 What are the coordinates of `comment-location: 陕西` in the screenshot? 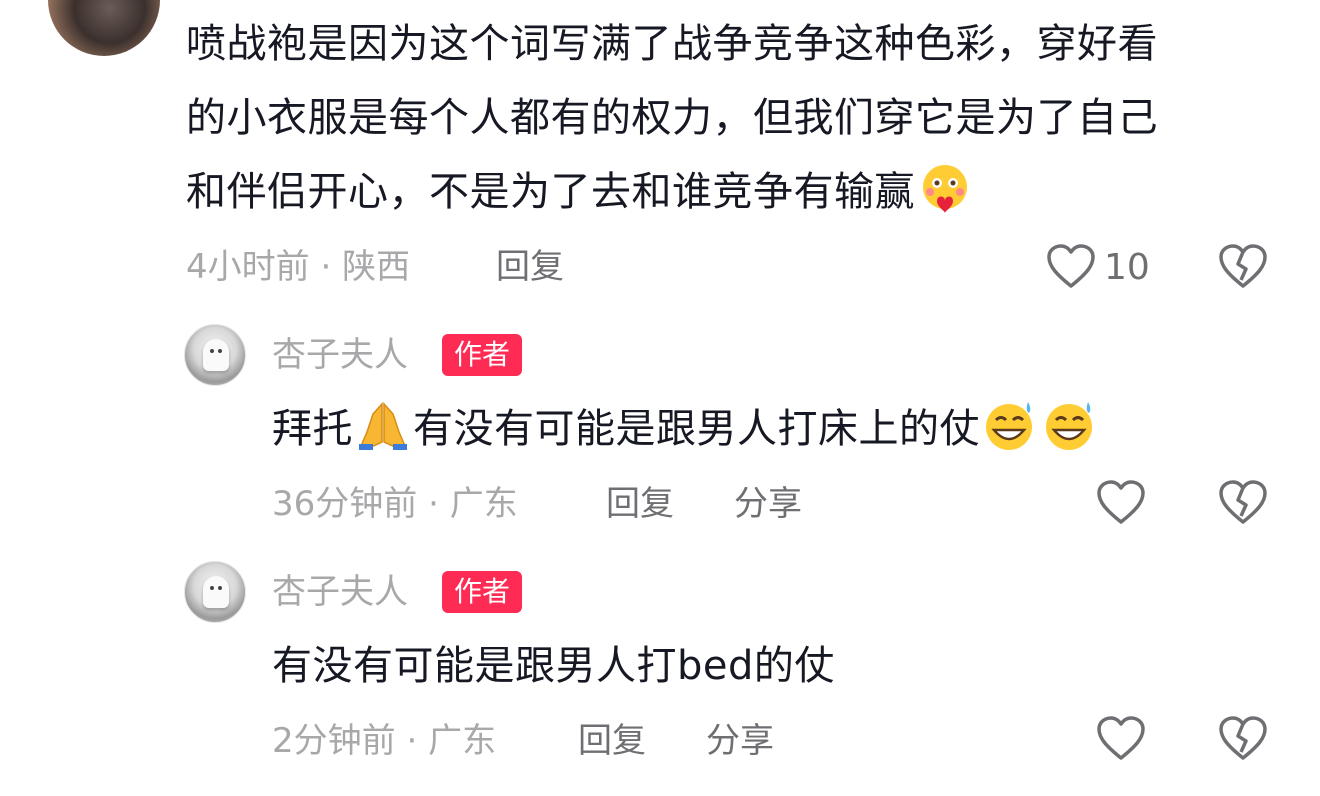 It's located at (376, 267).